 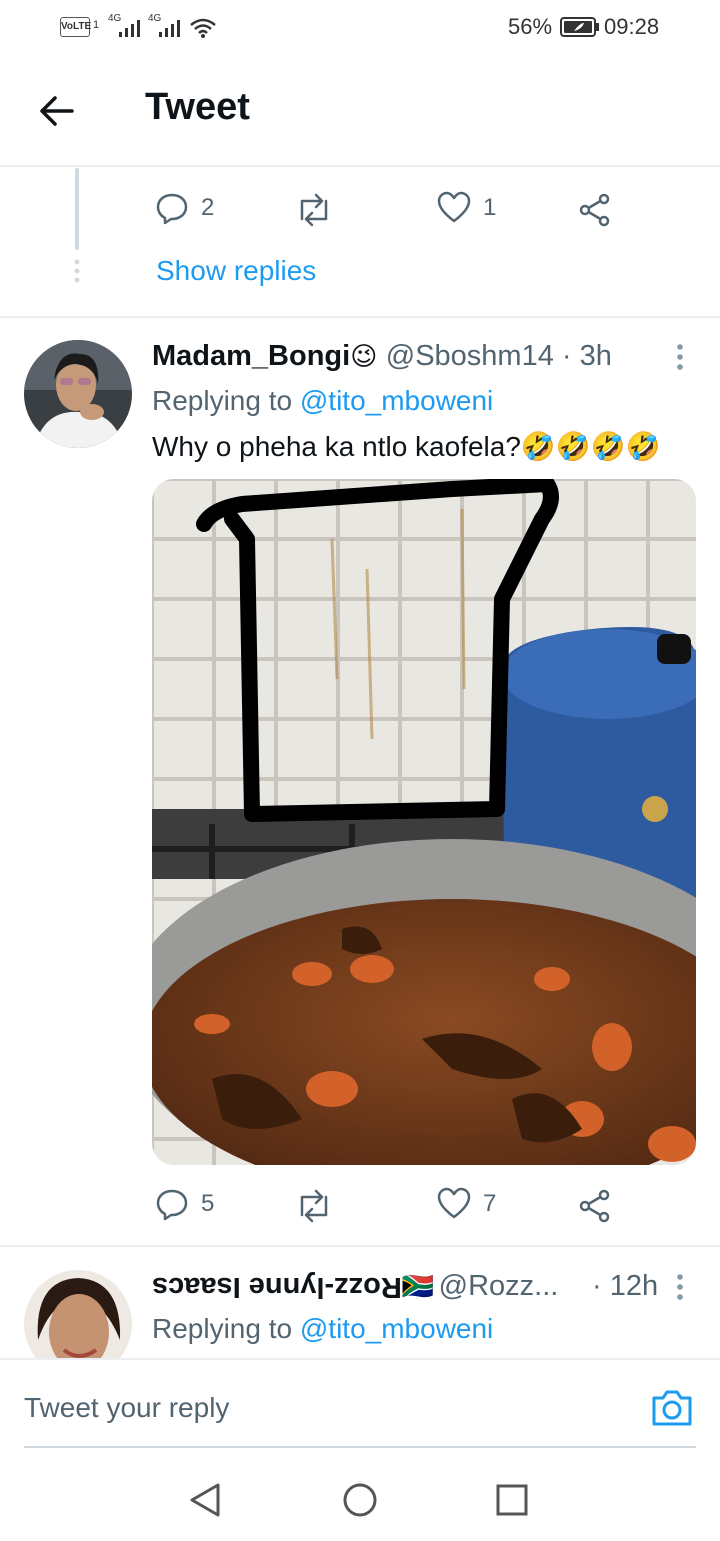 What do you see at coordinates (360, 1447) in the screenshot?
I see `reply-underline` at bounding box center [360, 1447].